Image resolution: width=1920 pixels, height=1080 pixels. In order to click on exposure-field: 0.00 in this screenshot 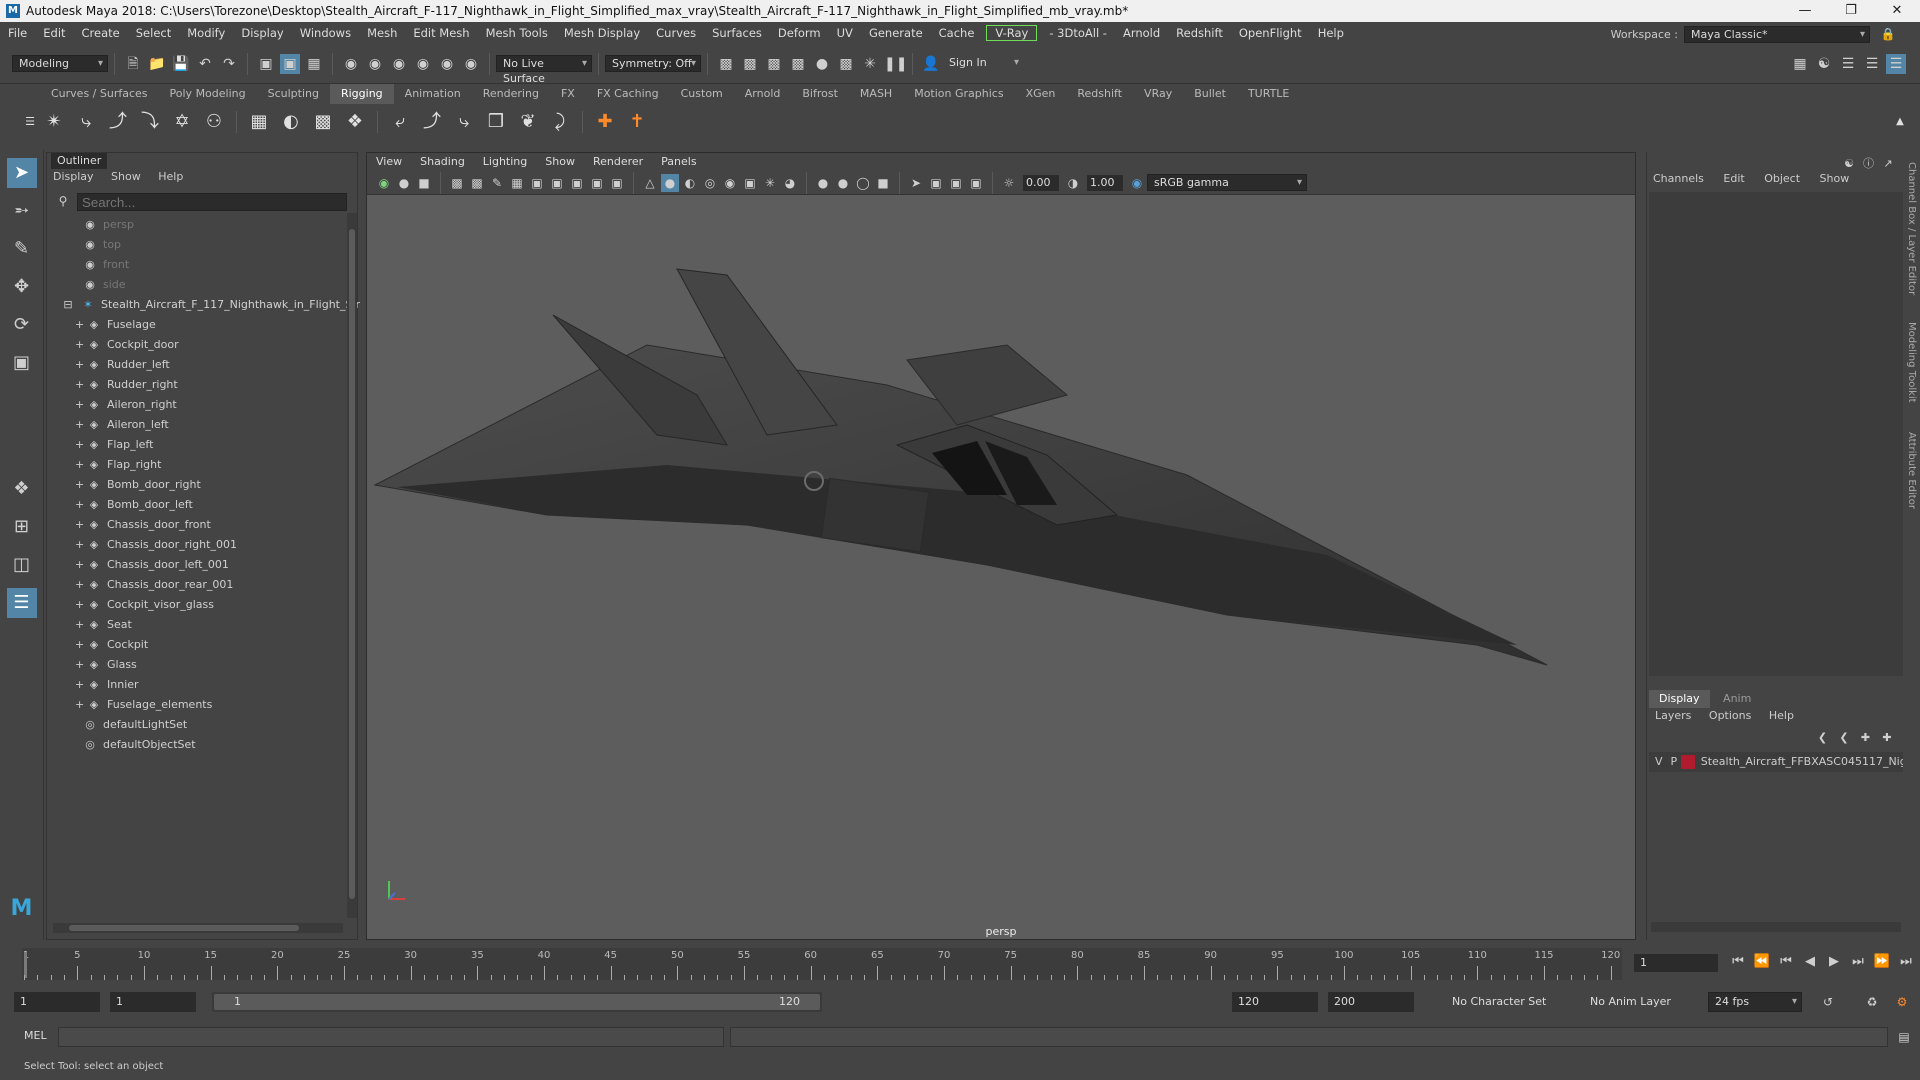, I will do `click(1041, 182)`.